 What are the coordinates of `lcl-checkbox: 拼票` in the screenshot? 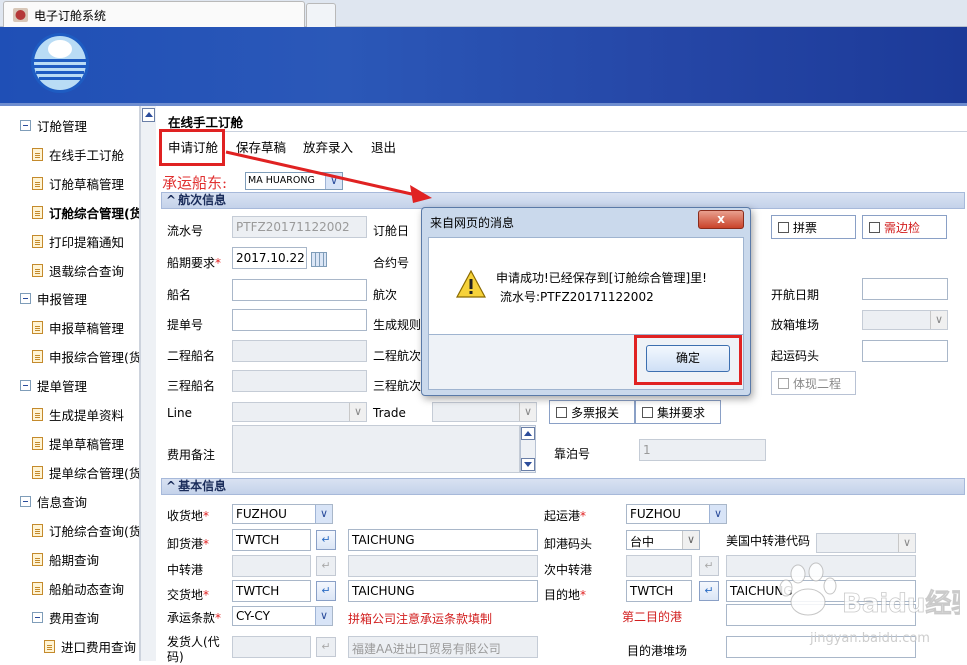 It's located at (813, 227).